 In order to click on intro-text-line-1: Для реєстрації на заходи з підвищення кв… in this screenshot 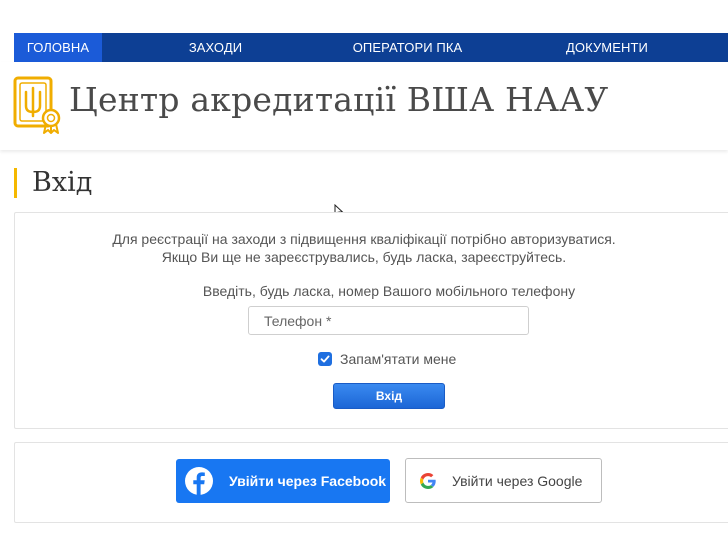, I will do `click(364, 239)`.